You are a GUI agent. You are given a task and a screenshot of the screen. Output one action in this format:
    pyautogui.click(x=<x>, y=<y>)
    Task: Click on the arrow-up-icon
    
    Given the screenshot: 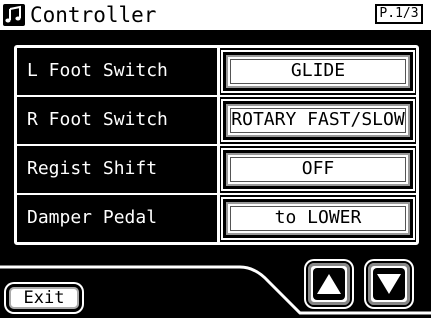 What is the action you would take?
    pyautogui.click(x=329, y=284)
    